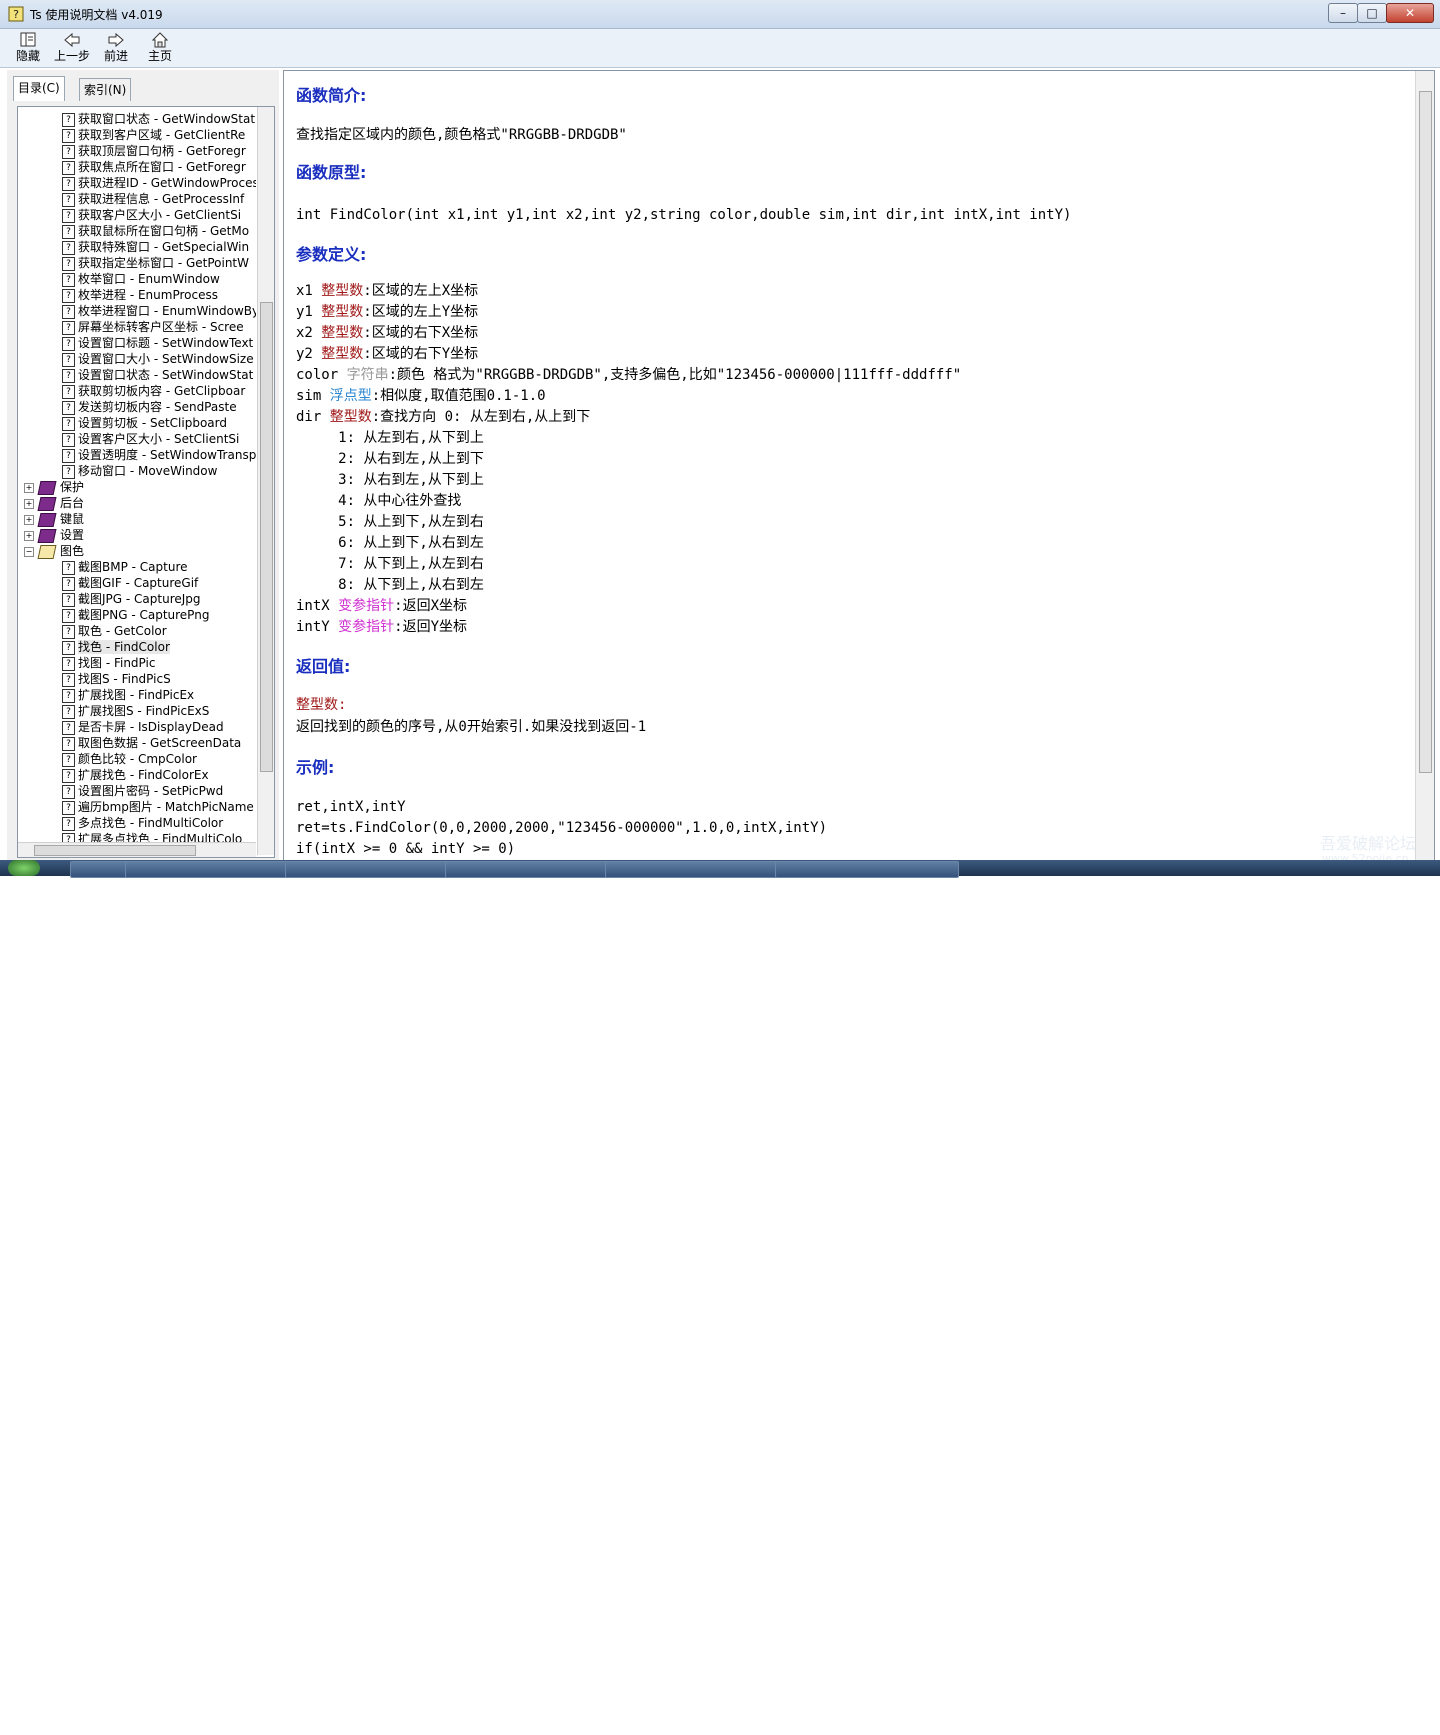  I want to click on tree-item: ? 获取客户区大小 - GetClientSi, so click(151, 215).